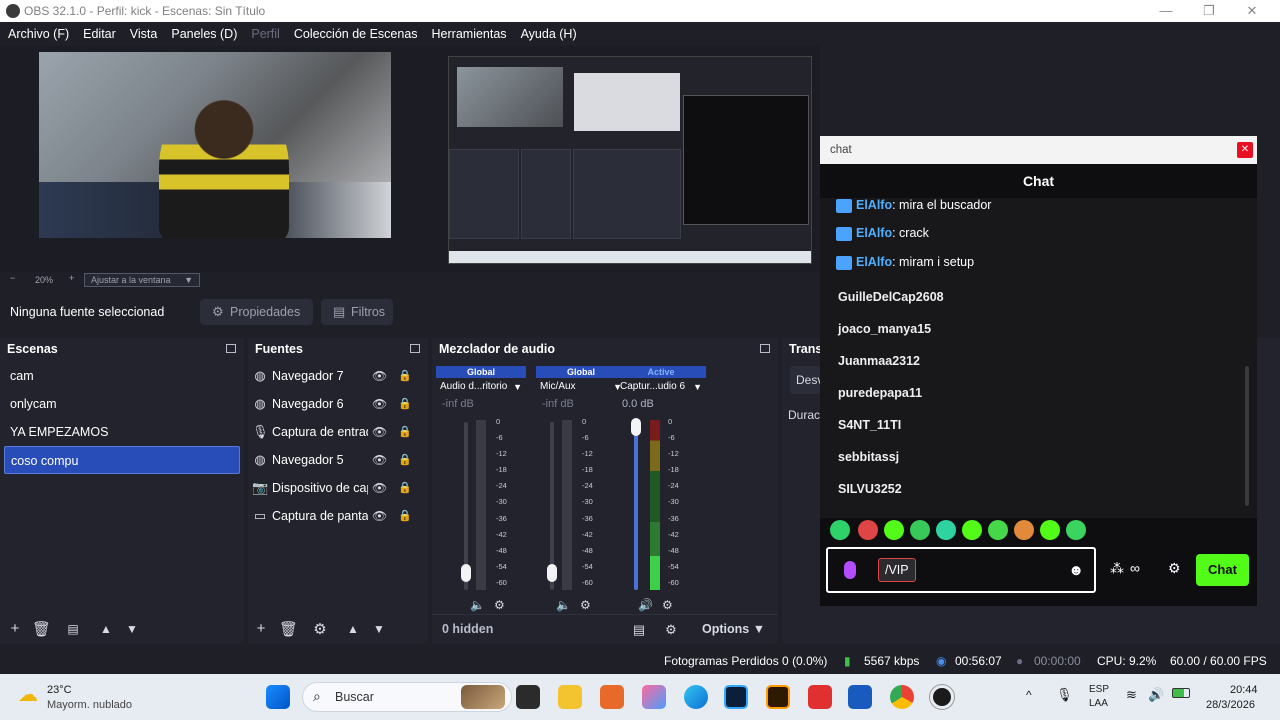 The width and height of the screenshot is (1280, 720). What do you see at coordinates (1247, 436) in the screenshot?
I see `chat-scrollbar` at bounding box center [1247, 436].